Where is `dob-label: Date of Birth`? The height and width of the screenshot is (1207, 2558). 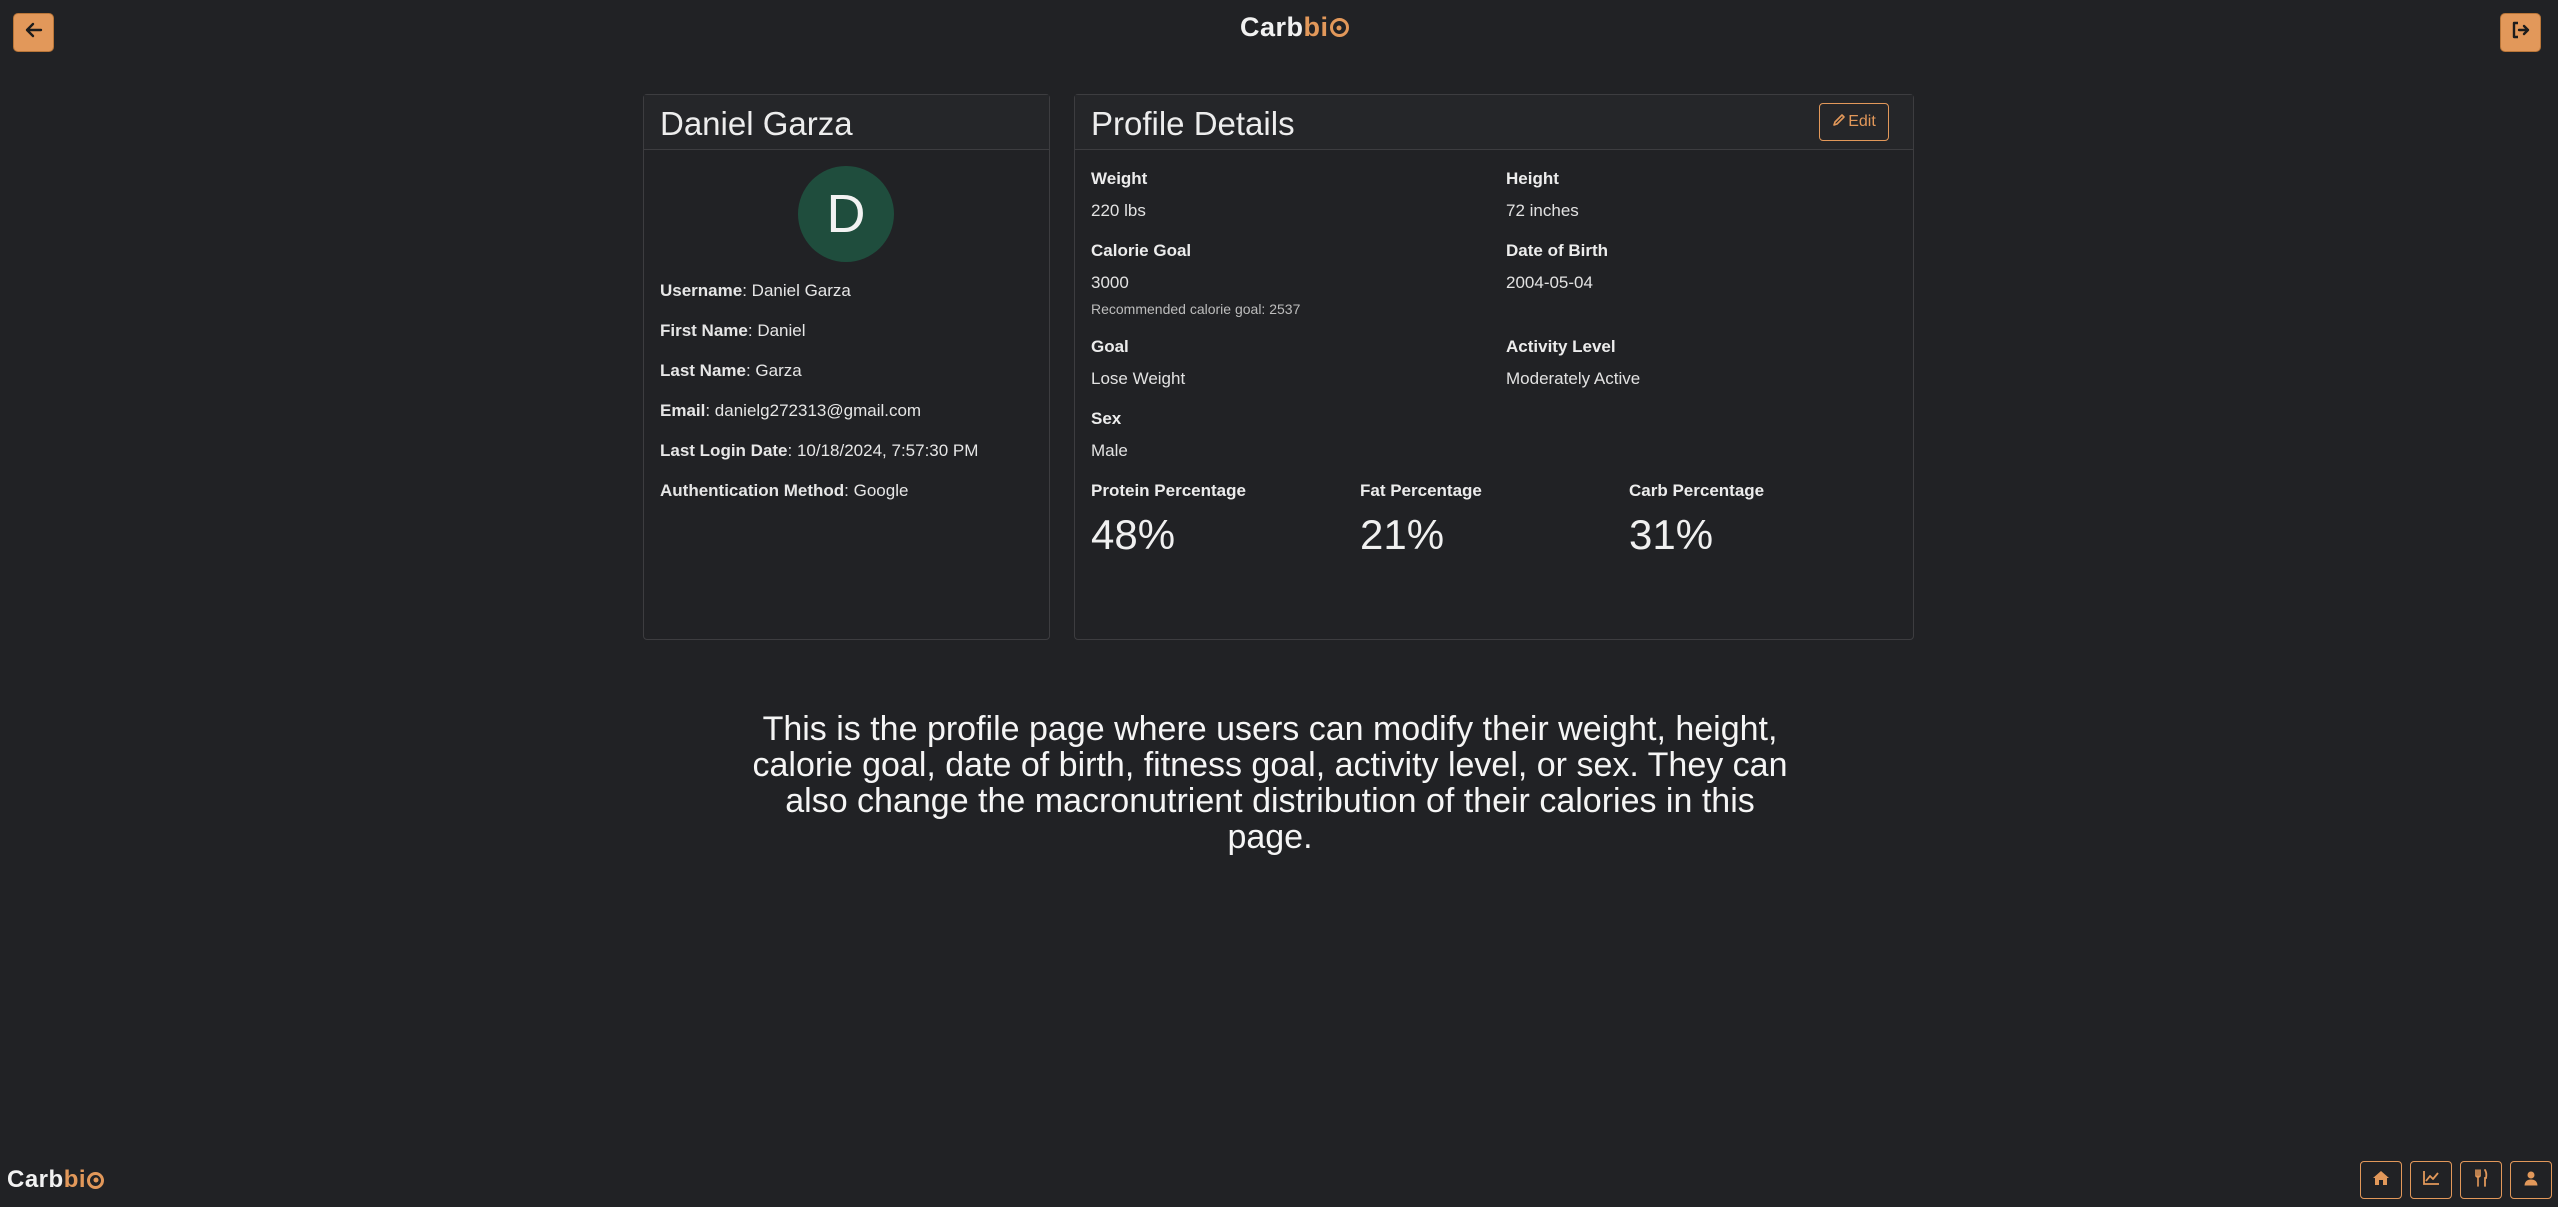 dob-label: Date of Birth is located at coordinates (1557, 250).